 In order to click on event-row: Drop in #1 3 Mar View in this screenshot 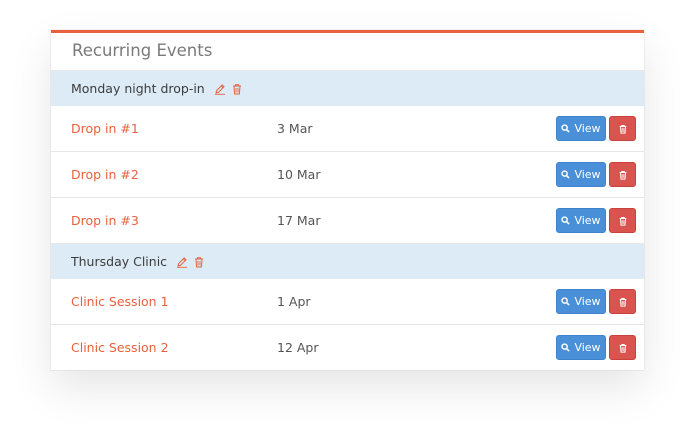, I will do `click(347, 129)`.